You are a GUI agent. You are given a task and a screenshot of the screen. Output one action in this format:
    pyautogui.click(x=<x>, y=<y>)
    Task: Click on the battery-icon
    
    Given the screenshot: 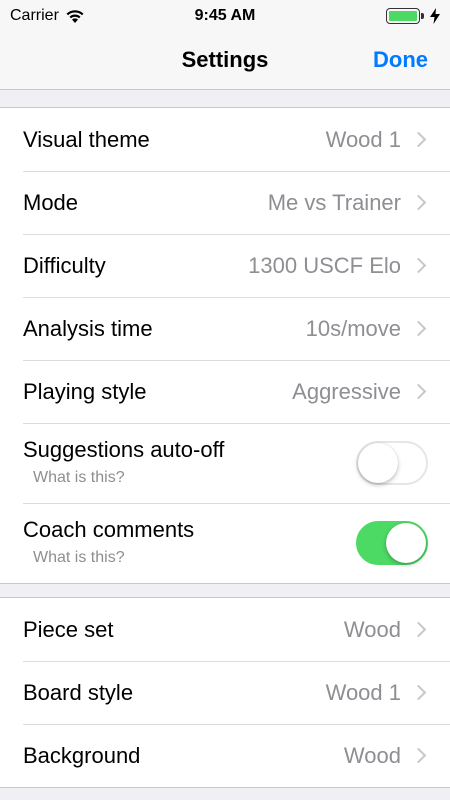 What is the action you would take?
    pyautogui.click(x=405, y=16)
    